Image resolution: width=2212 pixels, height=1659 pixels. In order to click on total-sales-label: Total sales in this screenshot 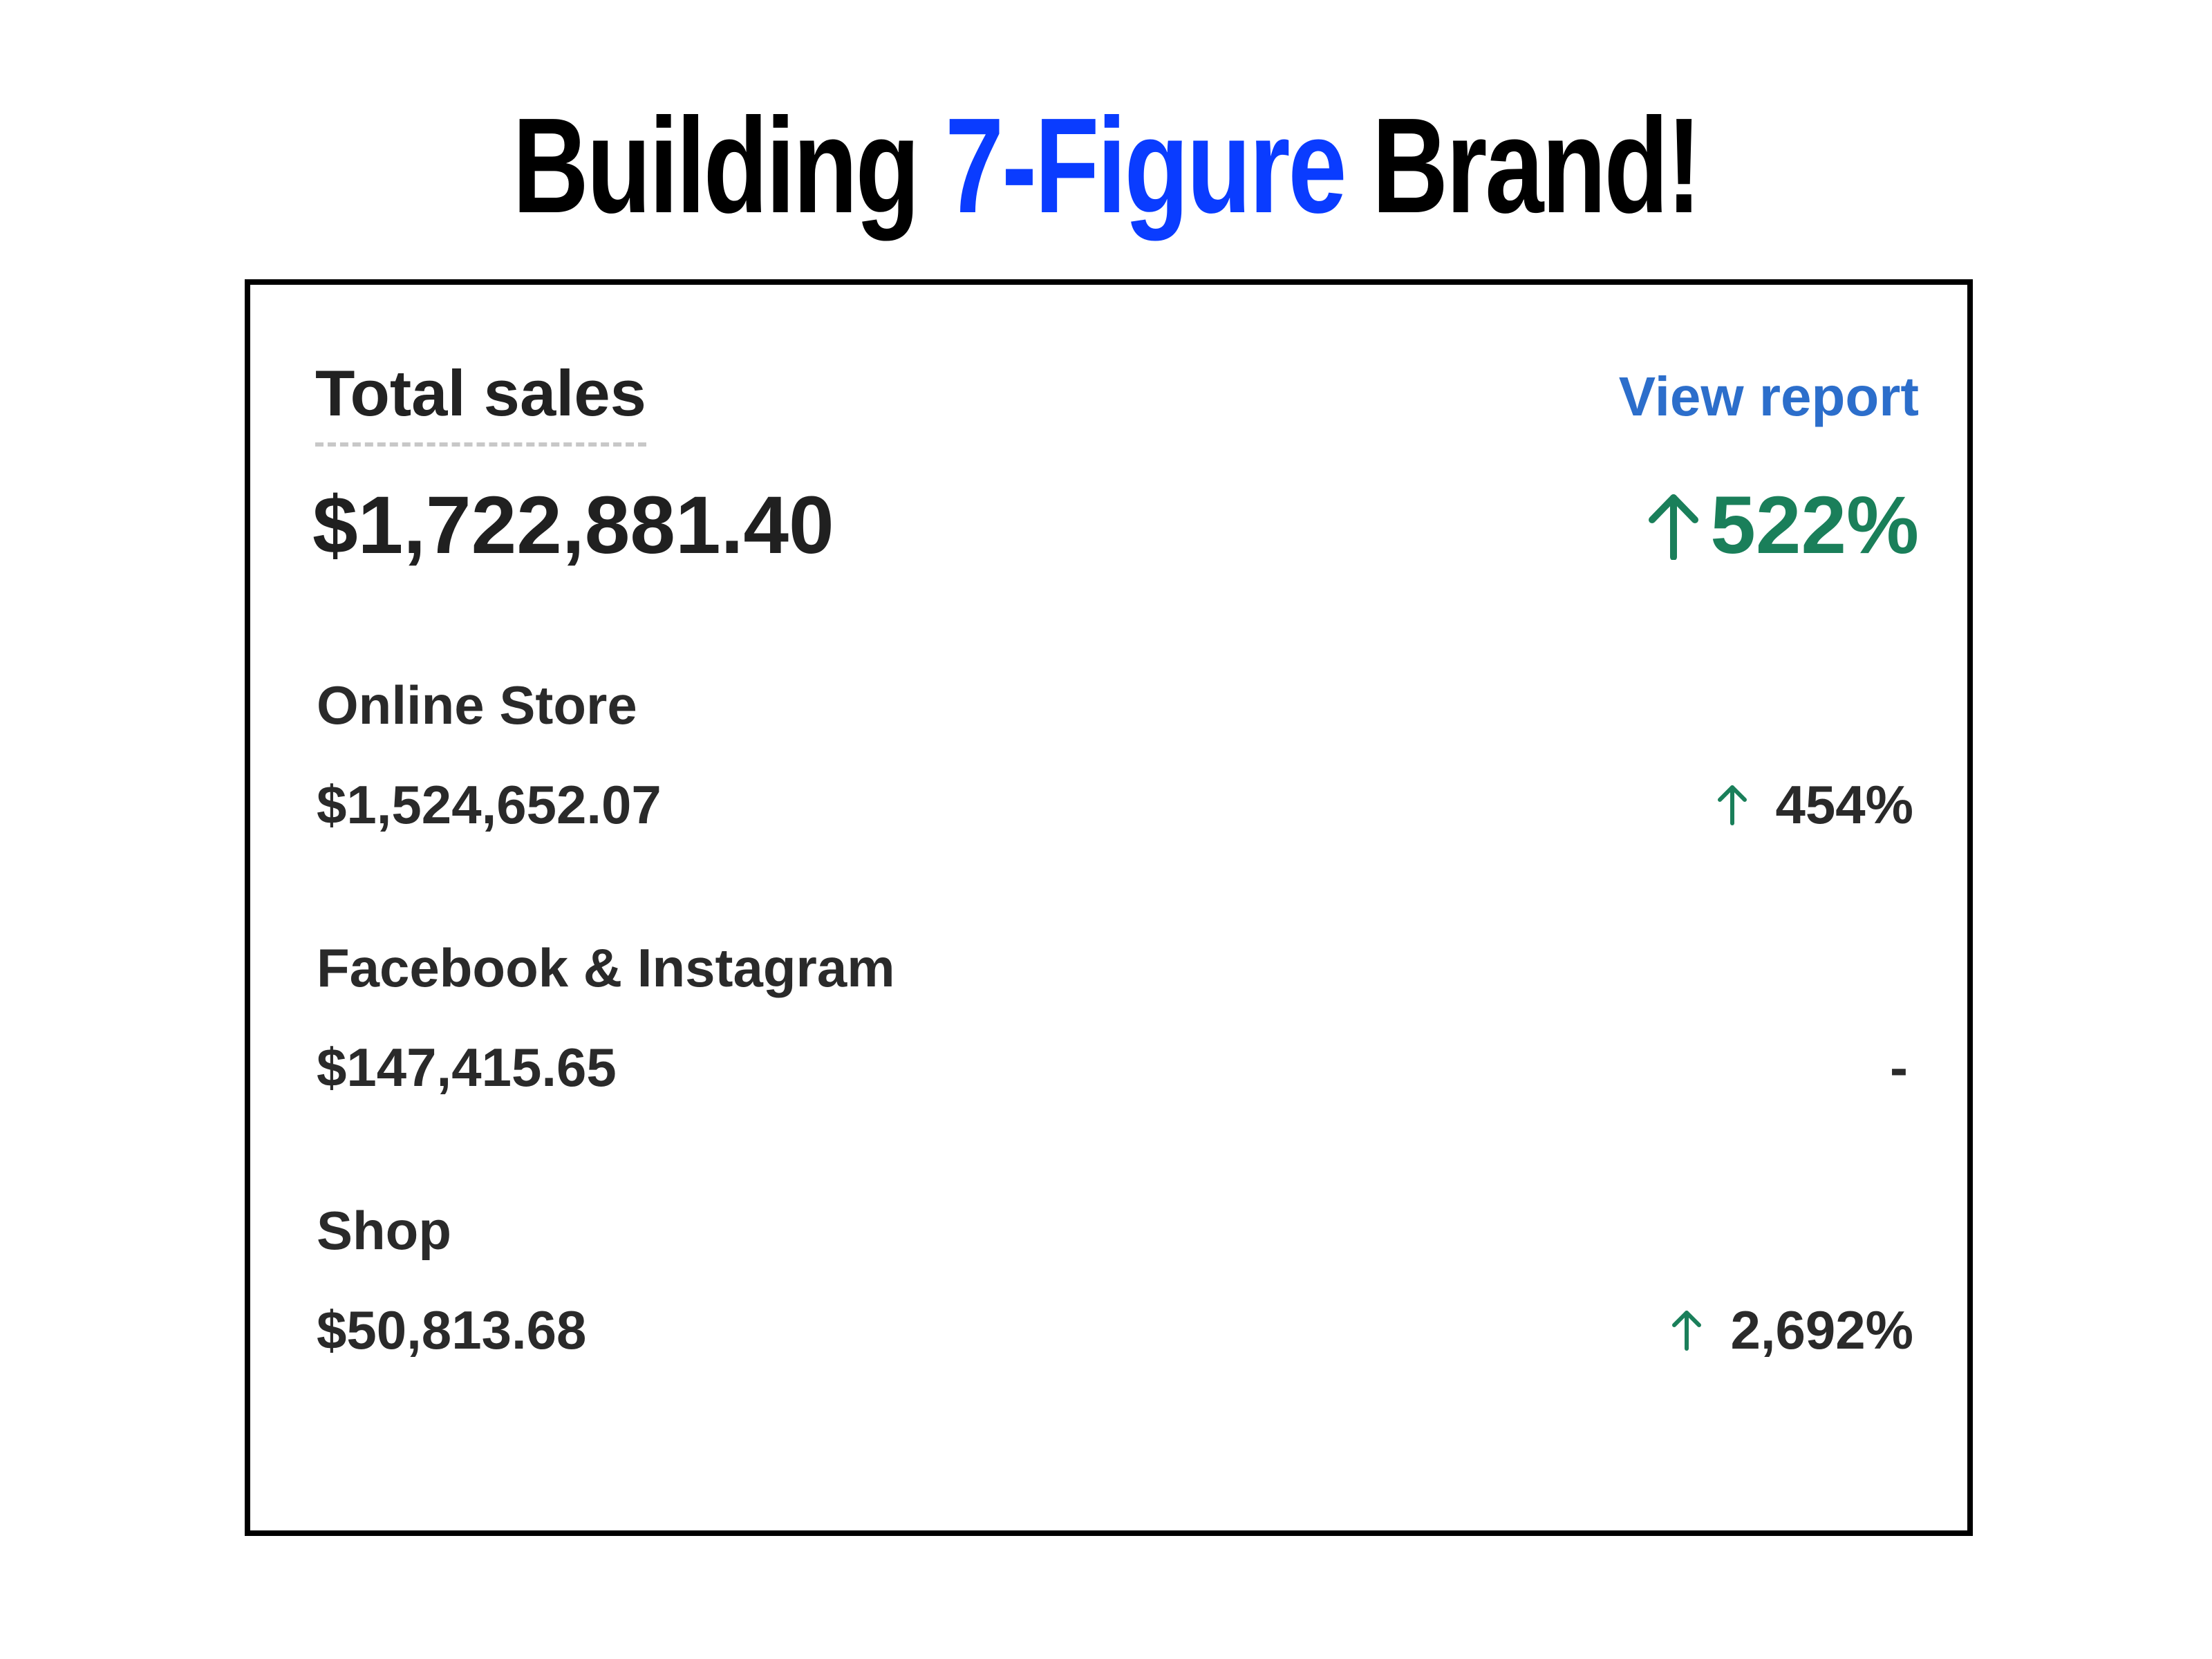, I will do `click(481, 401)`.